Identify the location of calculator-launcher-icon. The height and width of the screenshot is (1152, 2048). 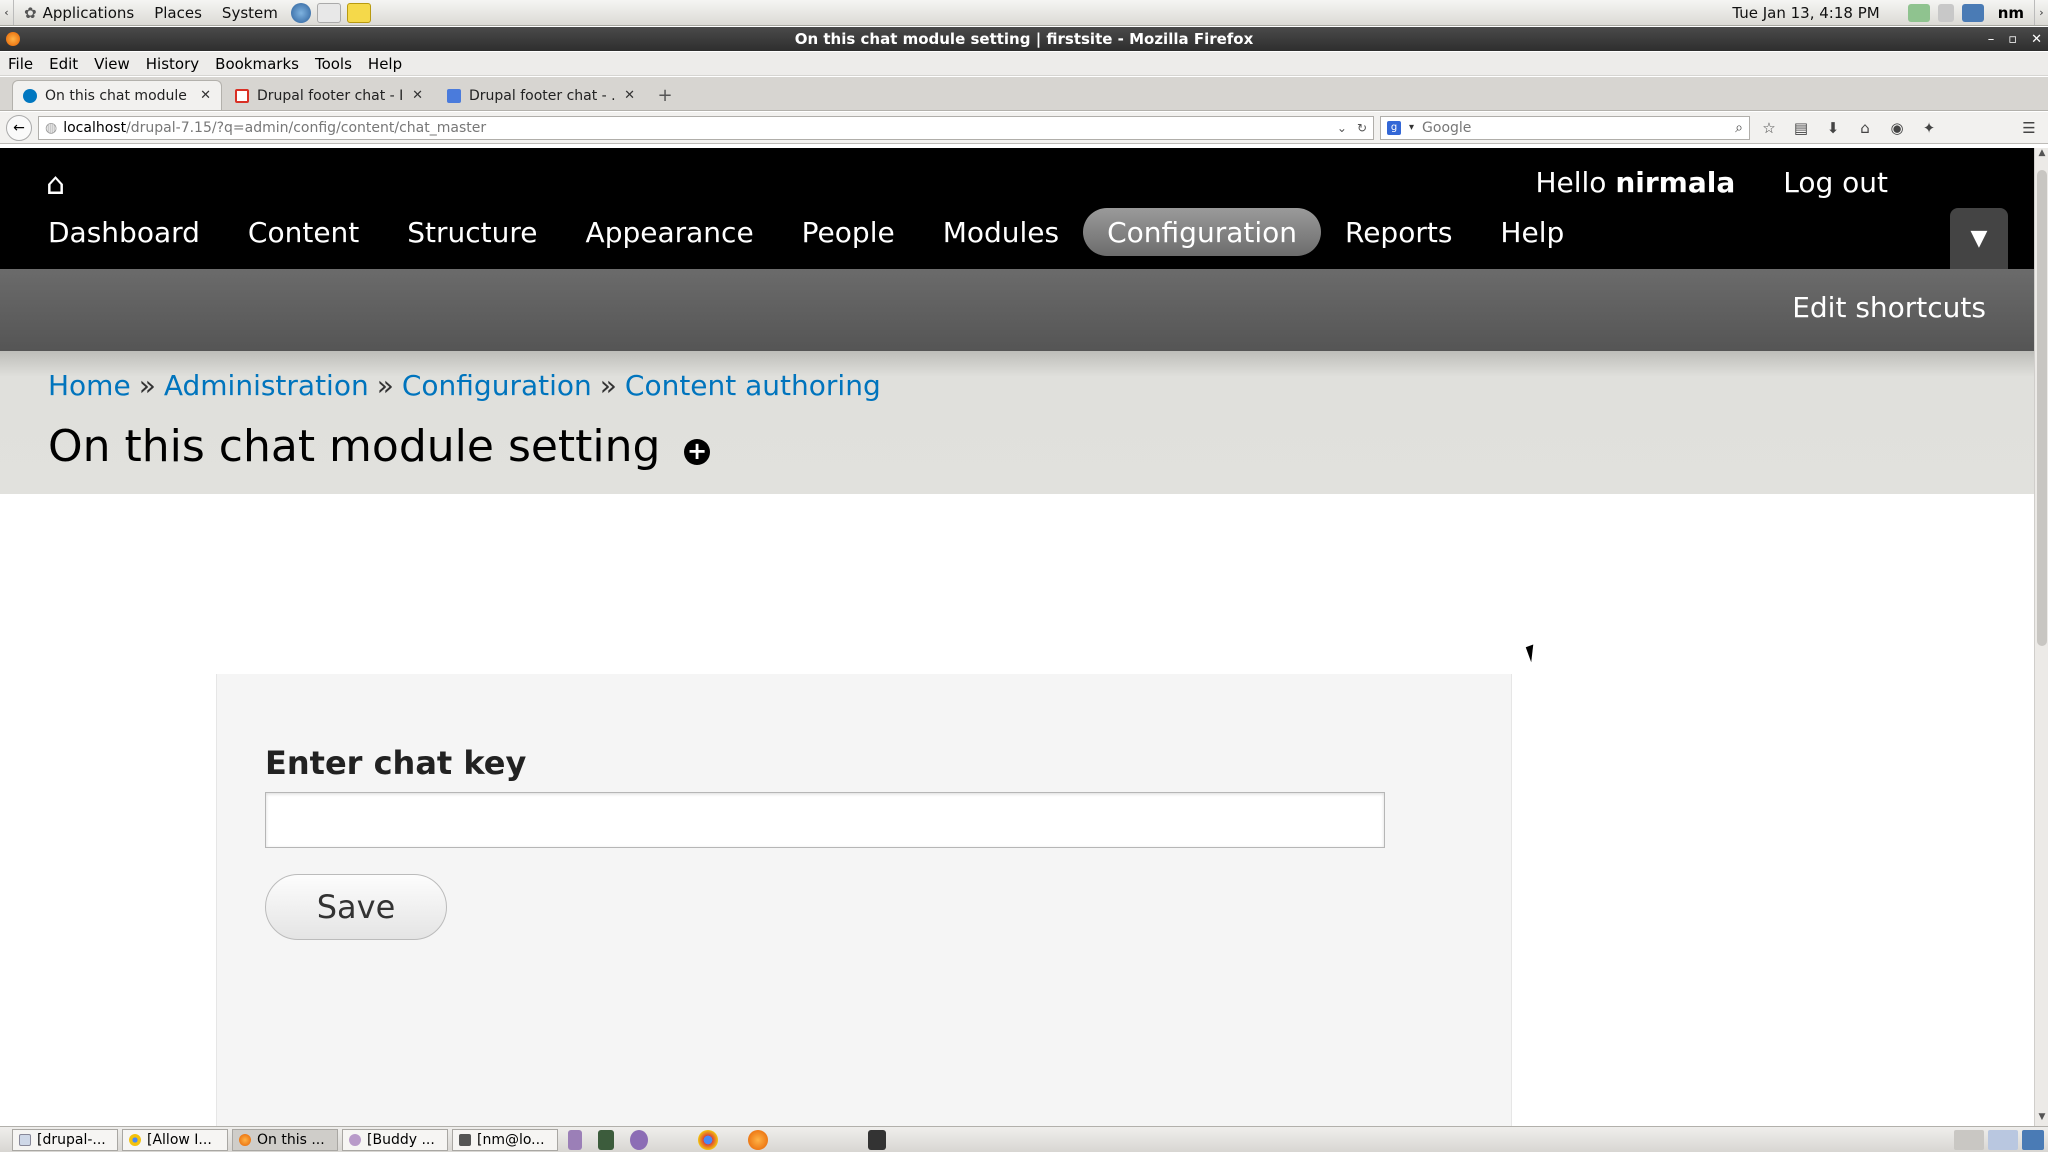
(606, 1139).